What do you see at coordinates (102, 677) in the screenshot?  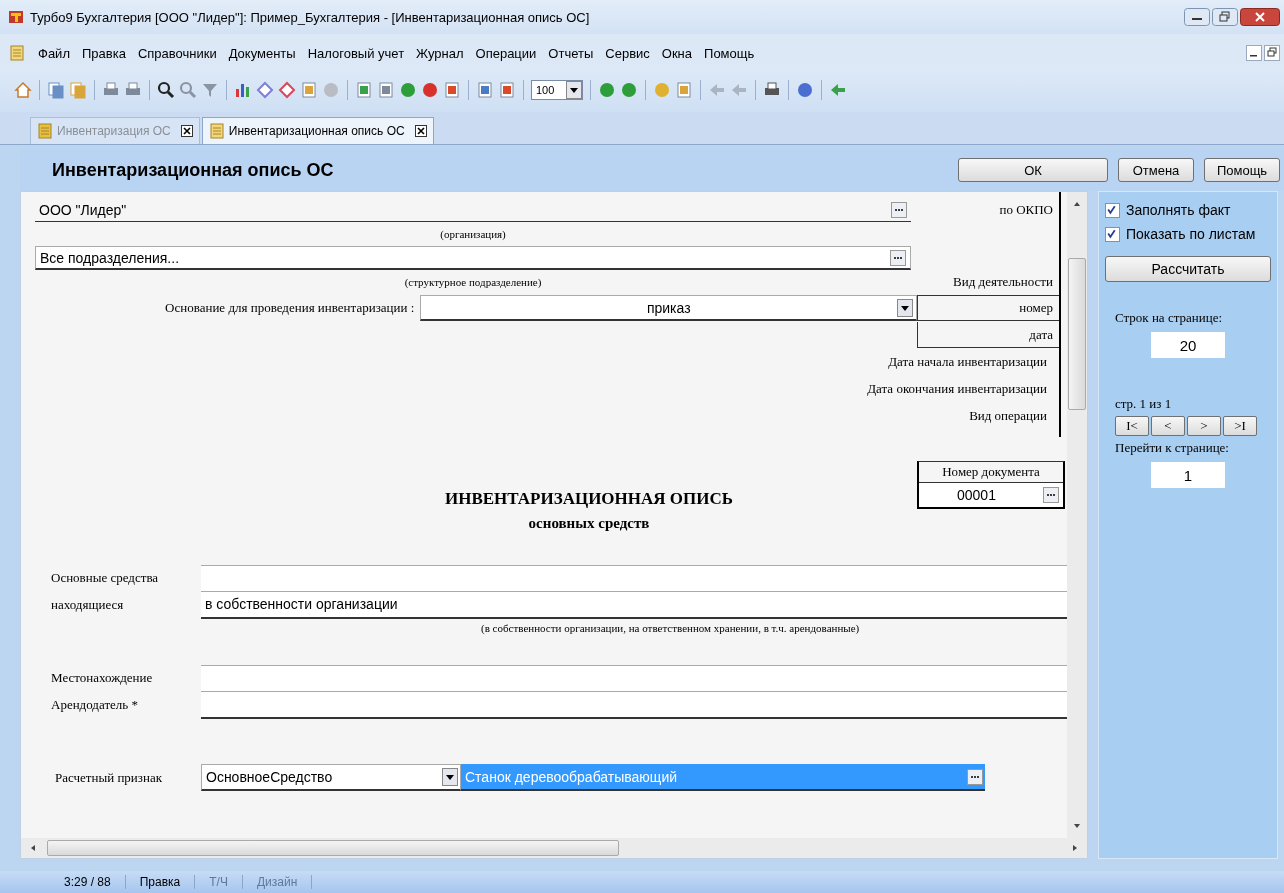 I see `location-label: Местонахождение` at bounding box center [102, 677].